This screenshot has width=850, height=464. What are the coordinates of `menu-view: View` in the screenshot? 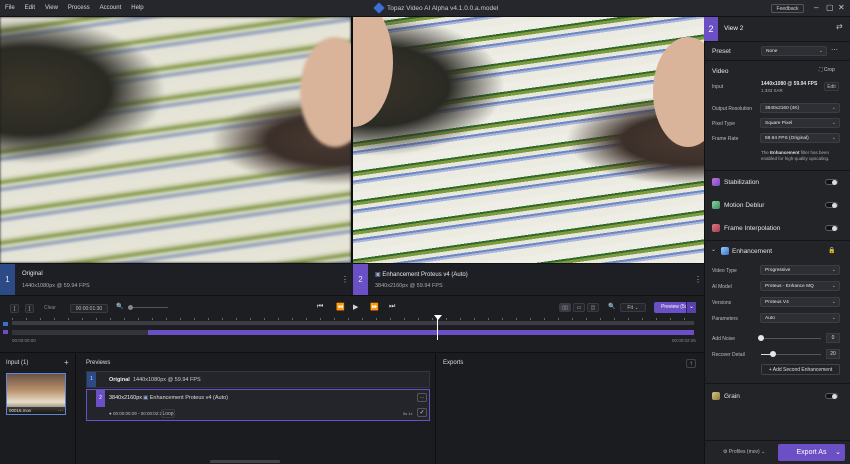 It's located at (51, 8).